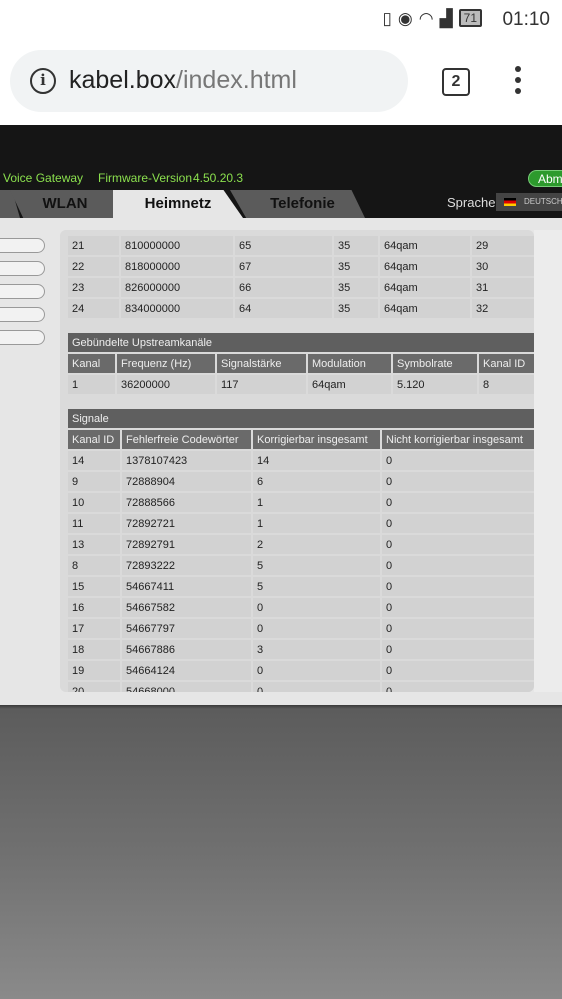 This screenshot has width=562, height=999. Describe the element at coordinates (316, 649) in the screenshot. I see `table-cell: 3` at that location.